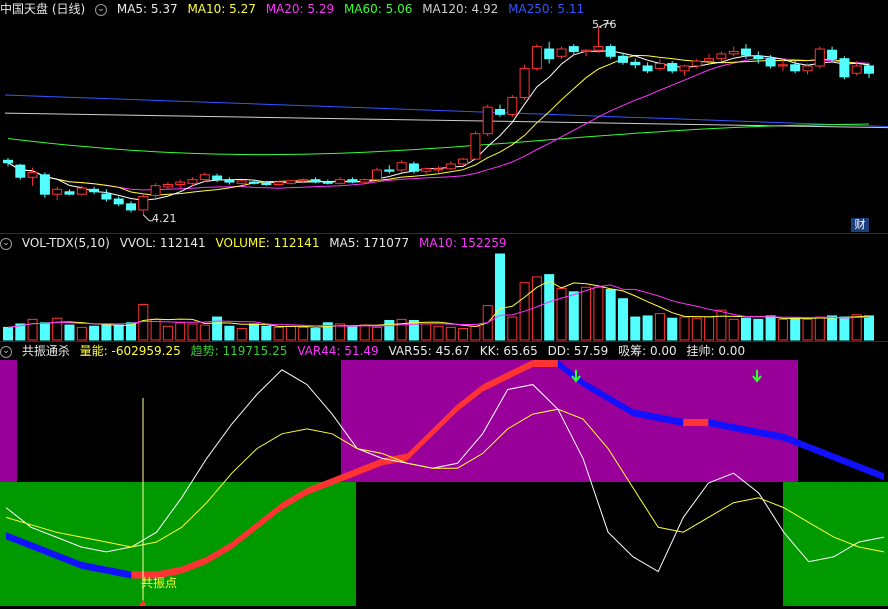 The image size is (888, 609). I want to click on vol-ma10-label: MA10: 152259, so click(462, 243).